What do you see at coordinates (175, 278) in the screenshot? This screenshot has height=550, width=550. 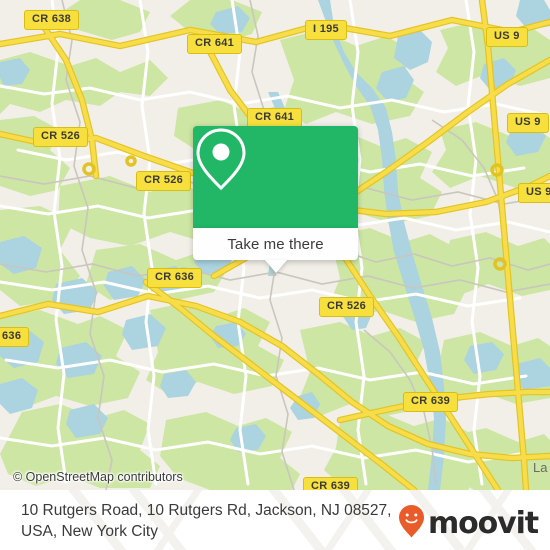 I see `road-shield: CR 636` at bounding box center [175, 278].